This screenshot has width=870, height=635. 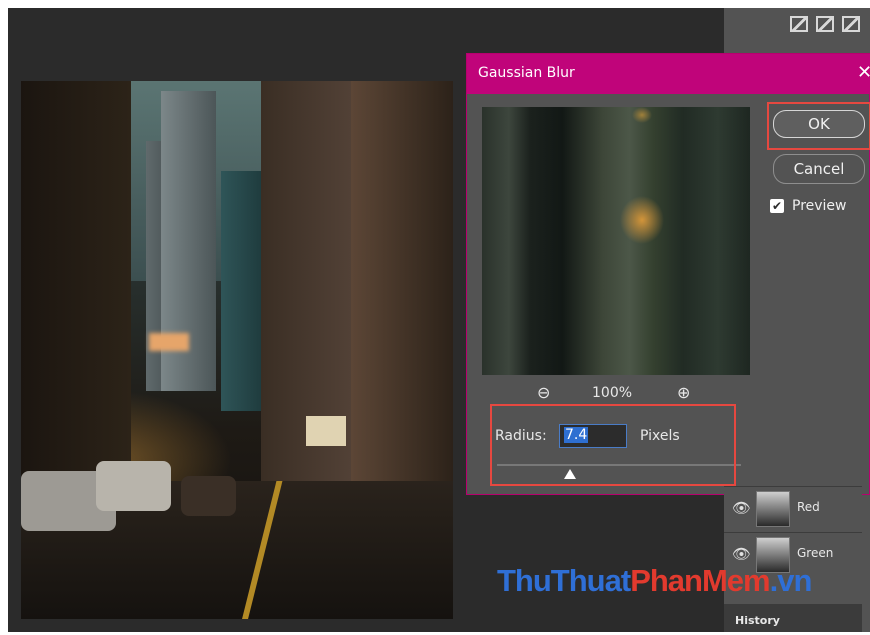 What do you see at coordinates (851, 24) in the screenshot?
I see `adjust-icon` at bounding box center [851, 24].